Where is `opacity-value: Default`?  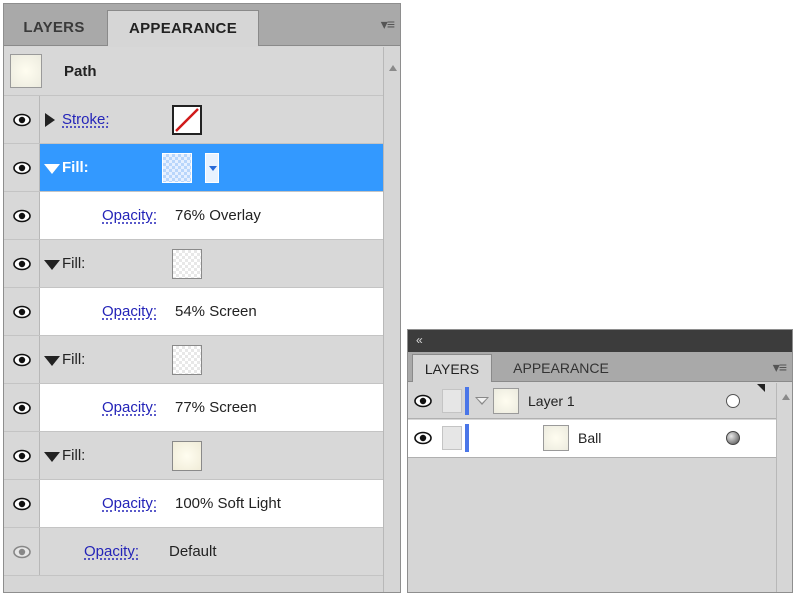 opacity-value: Default is located at coordinates (193, 551).